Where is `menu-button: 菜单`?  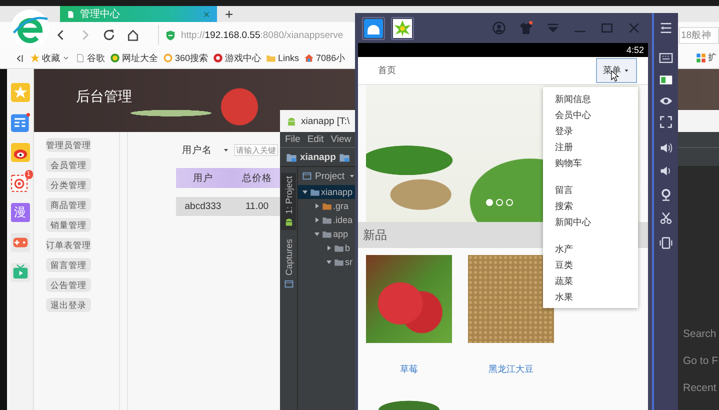
menu-button: 菜单 is located at coordinates (616, 70).